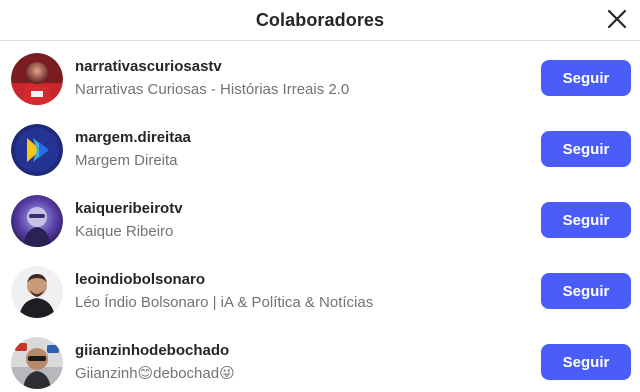 Image resolution: width=640 pixels, height=392 pixels. I want to click on dialog-header: Colaboradores, so click(320, 20).